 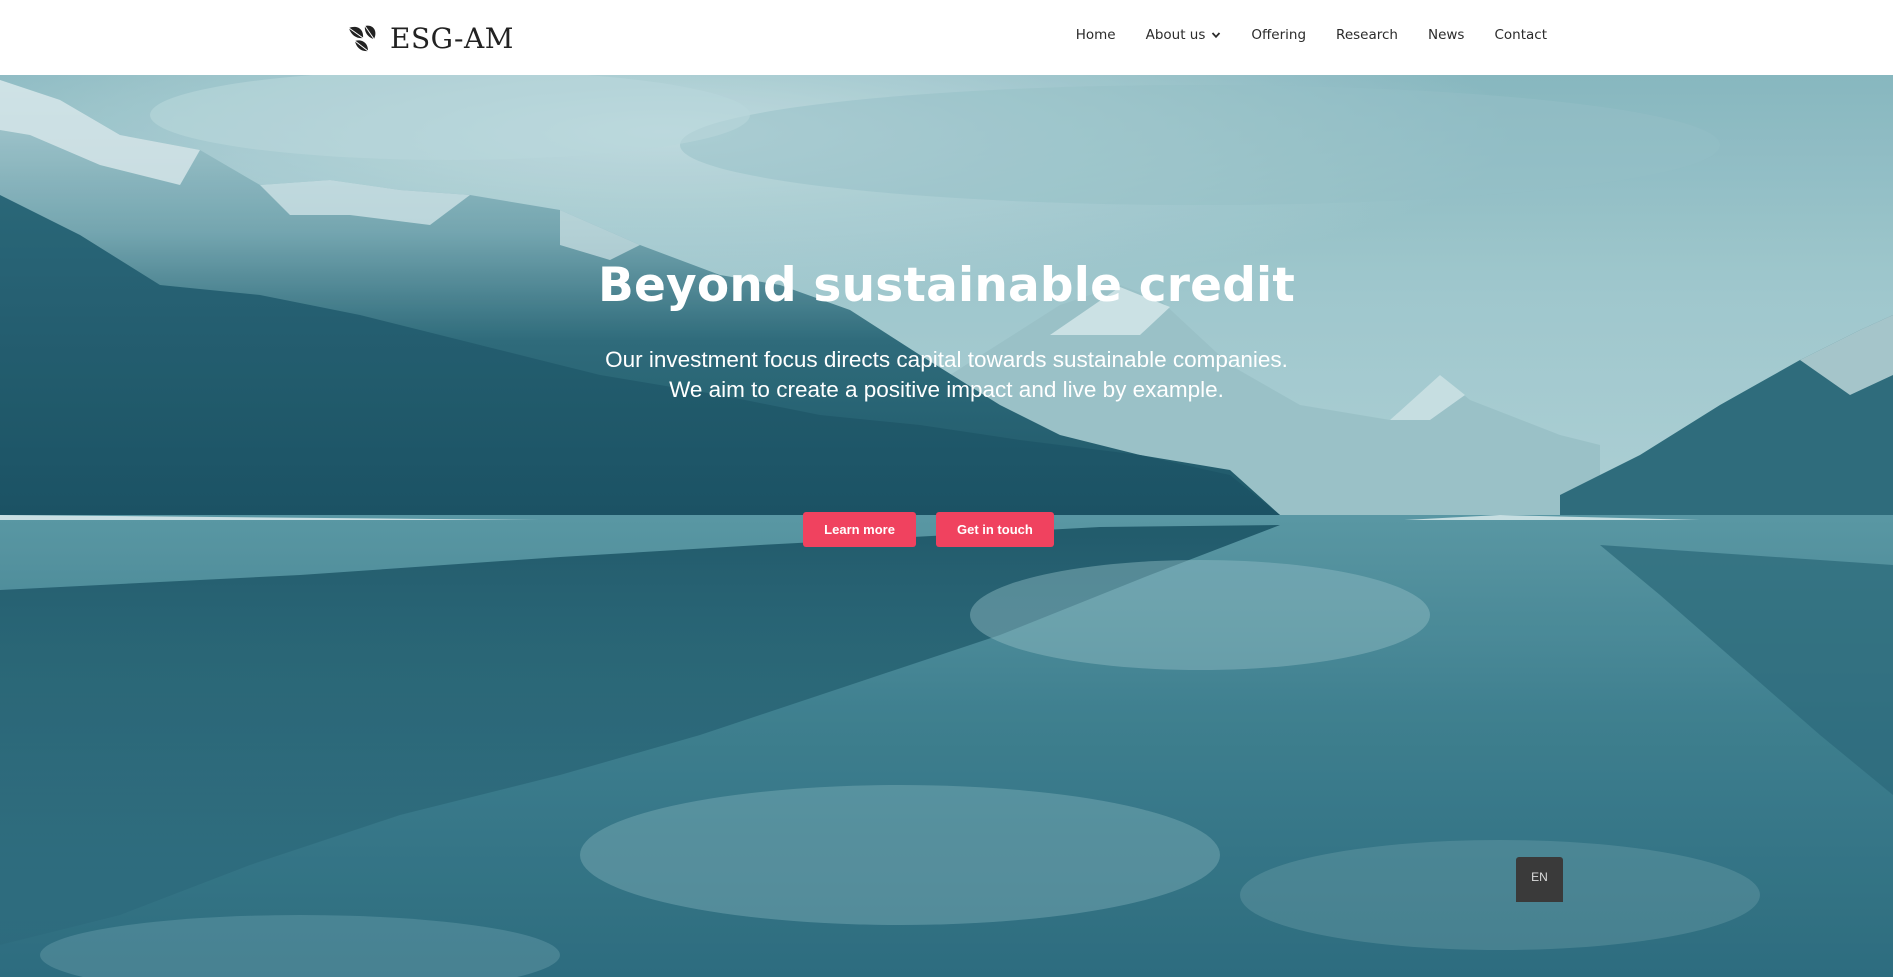 I want to click on nav-item-label: Research, so click(x=1367, y=35).